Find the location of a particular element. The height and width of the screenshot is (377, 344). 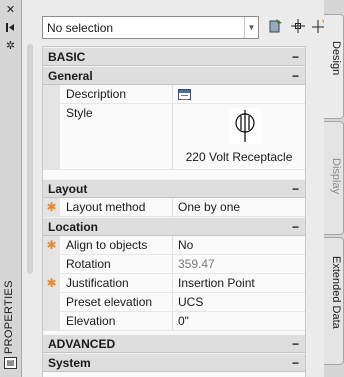

properties-icon: ▤ is located at coordinates (10, 363).